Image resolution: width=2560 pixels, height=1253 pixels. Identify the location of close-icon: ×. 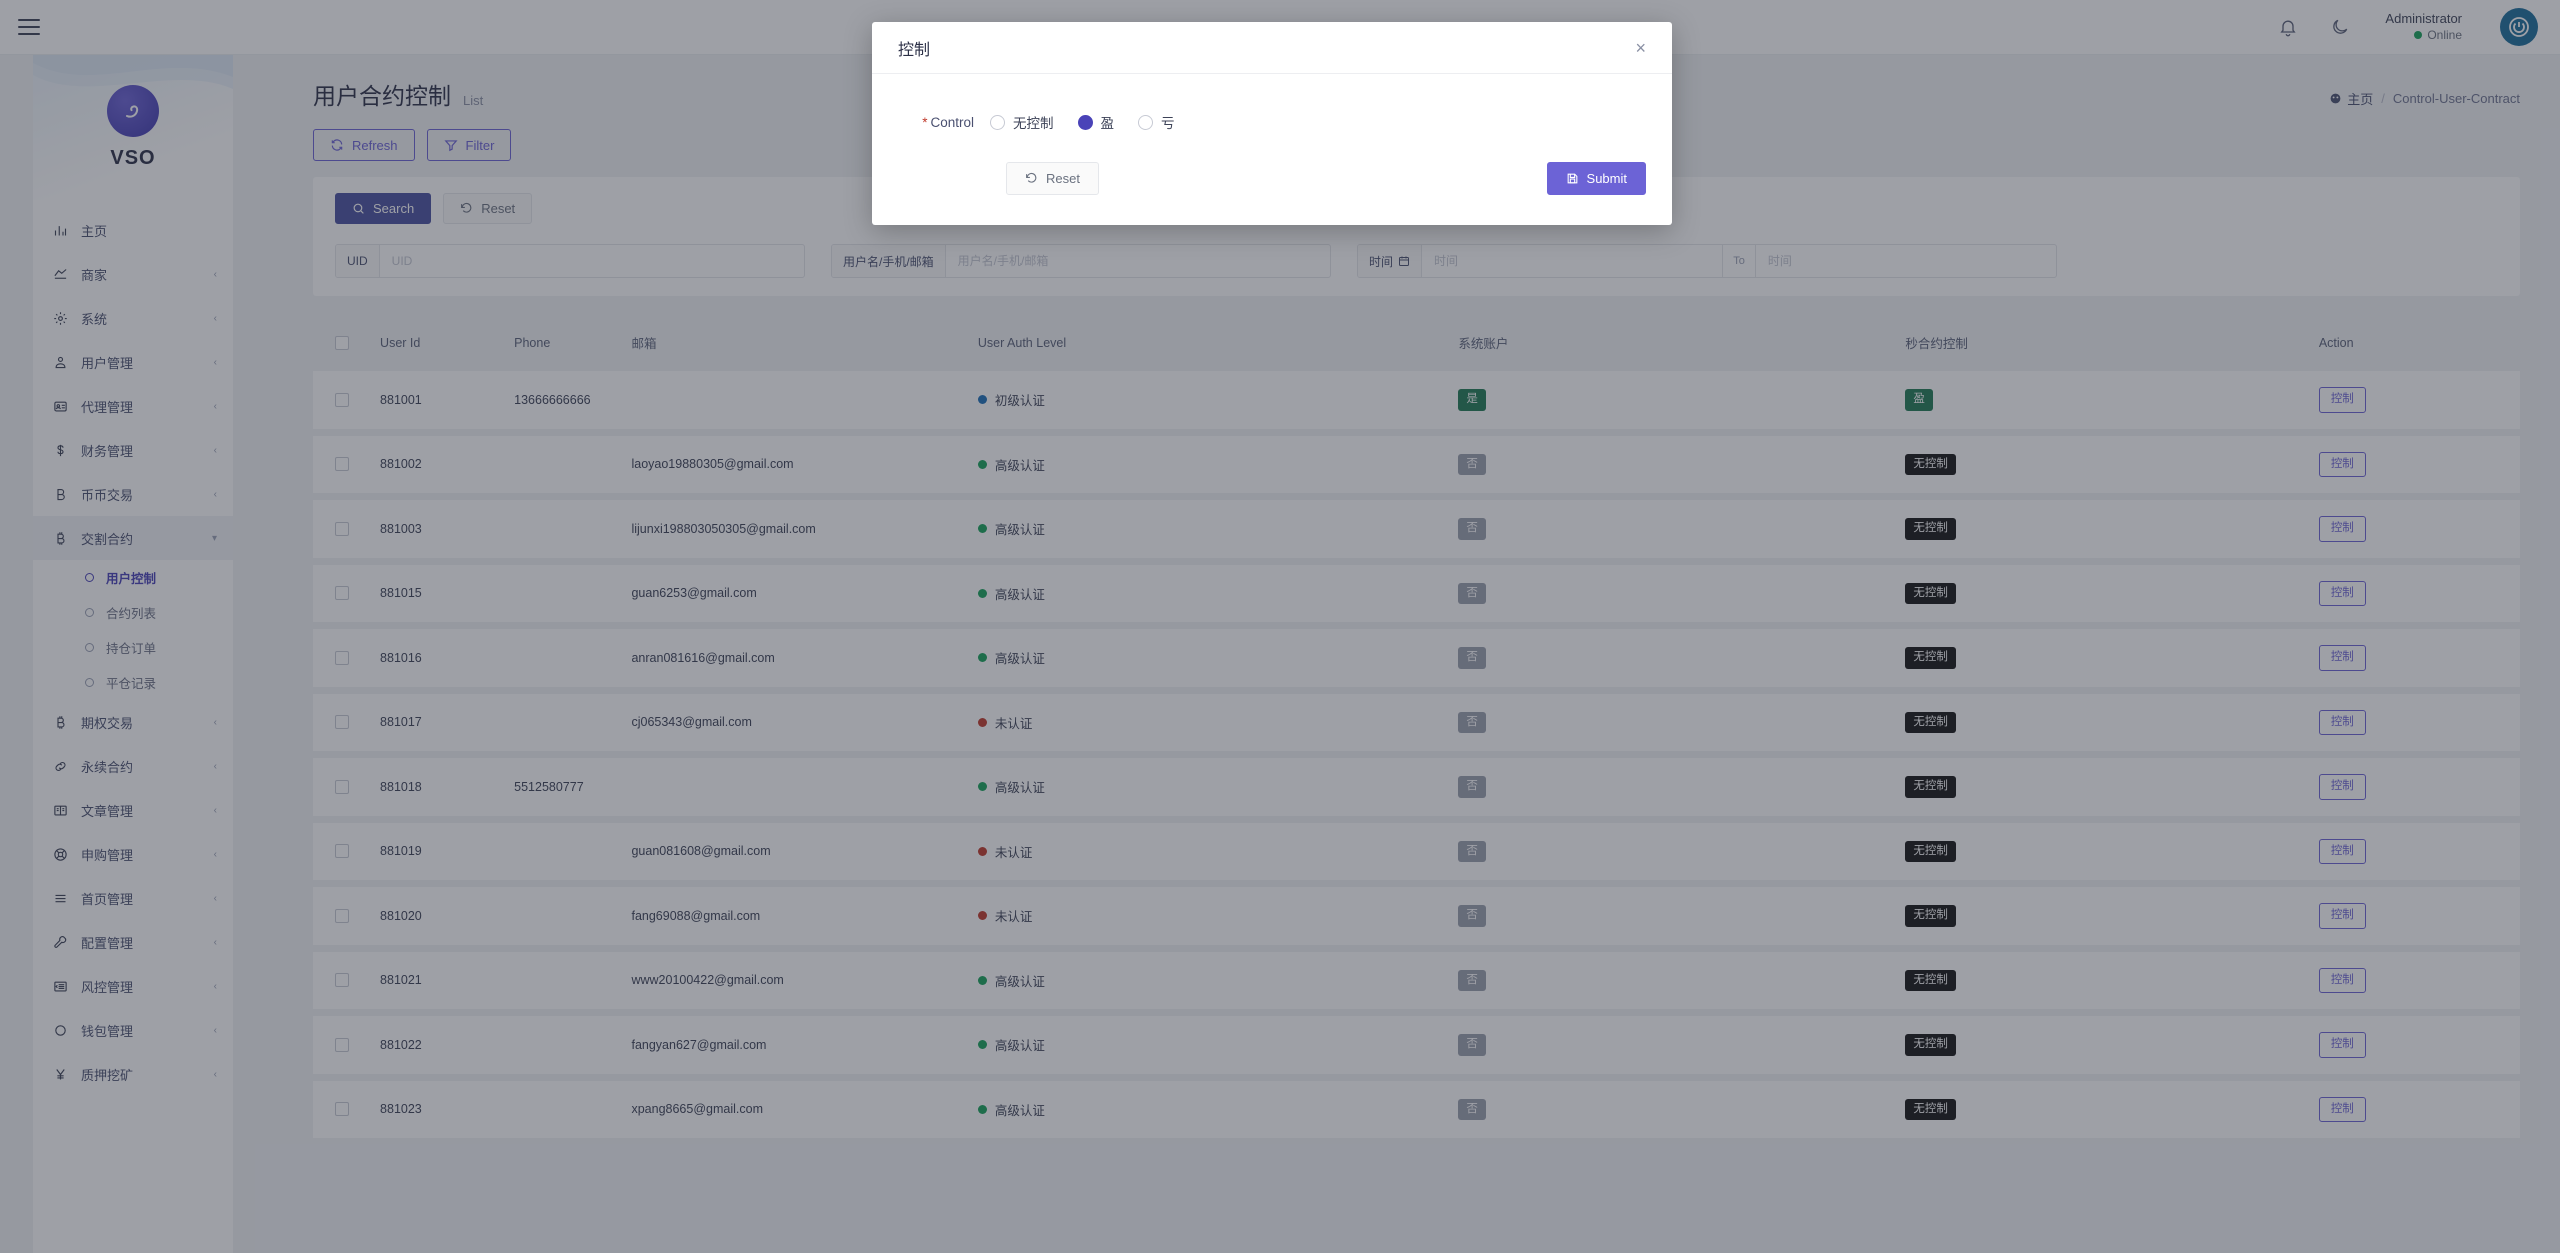
(1640, 48).